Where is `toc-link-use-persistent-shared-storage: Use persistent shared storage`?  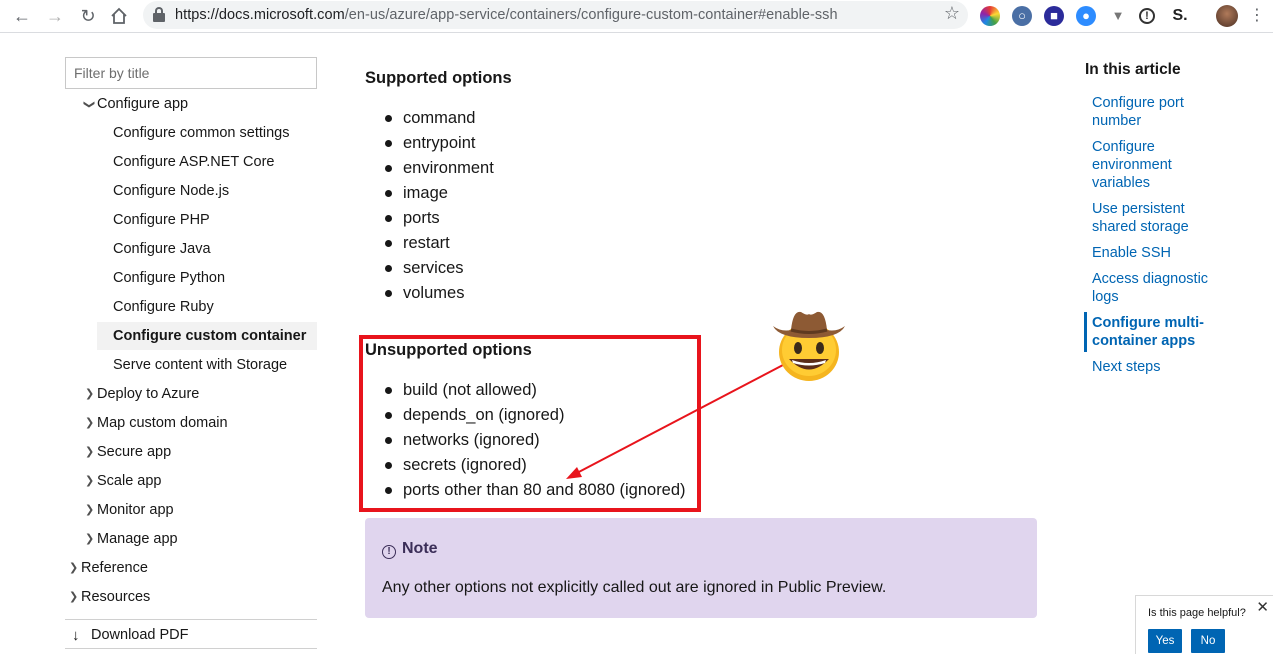
toc-link-use-persistent-shared-storage: Use persistent shared storage is located at coordinates (1162, 218).